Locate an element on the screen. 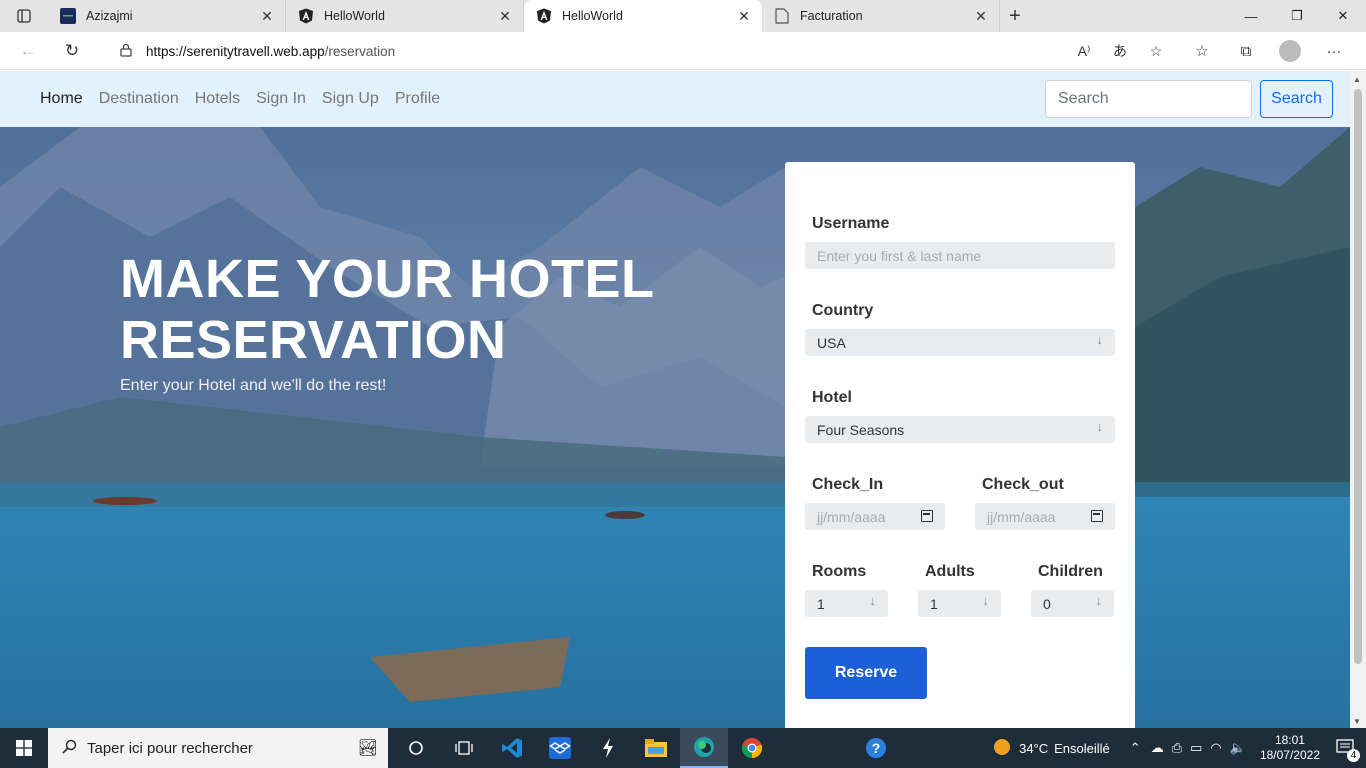 The height and width of the screenshot is (768, 1366). page-scrollbar: ▲ ▼ is located at coordinates (1358, 399).